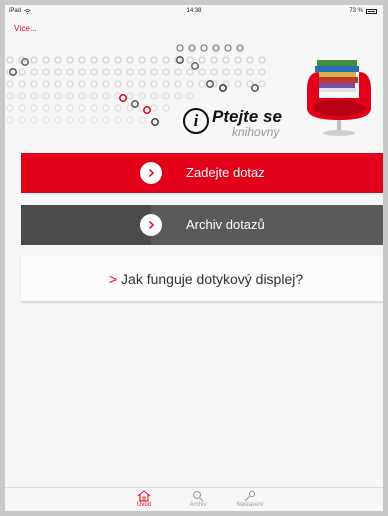 The image size is (388, 516). Describe the element at coordinates (143, 505) in the screenshot. I see `tab-home-label: Úvod` at that location.